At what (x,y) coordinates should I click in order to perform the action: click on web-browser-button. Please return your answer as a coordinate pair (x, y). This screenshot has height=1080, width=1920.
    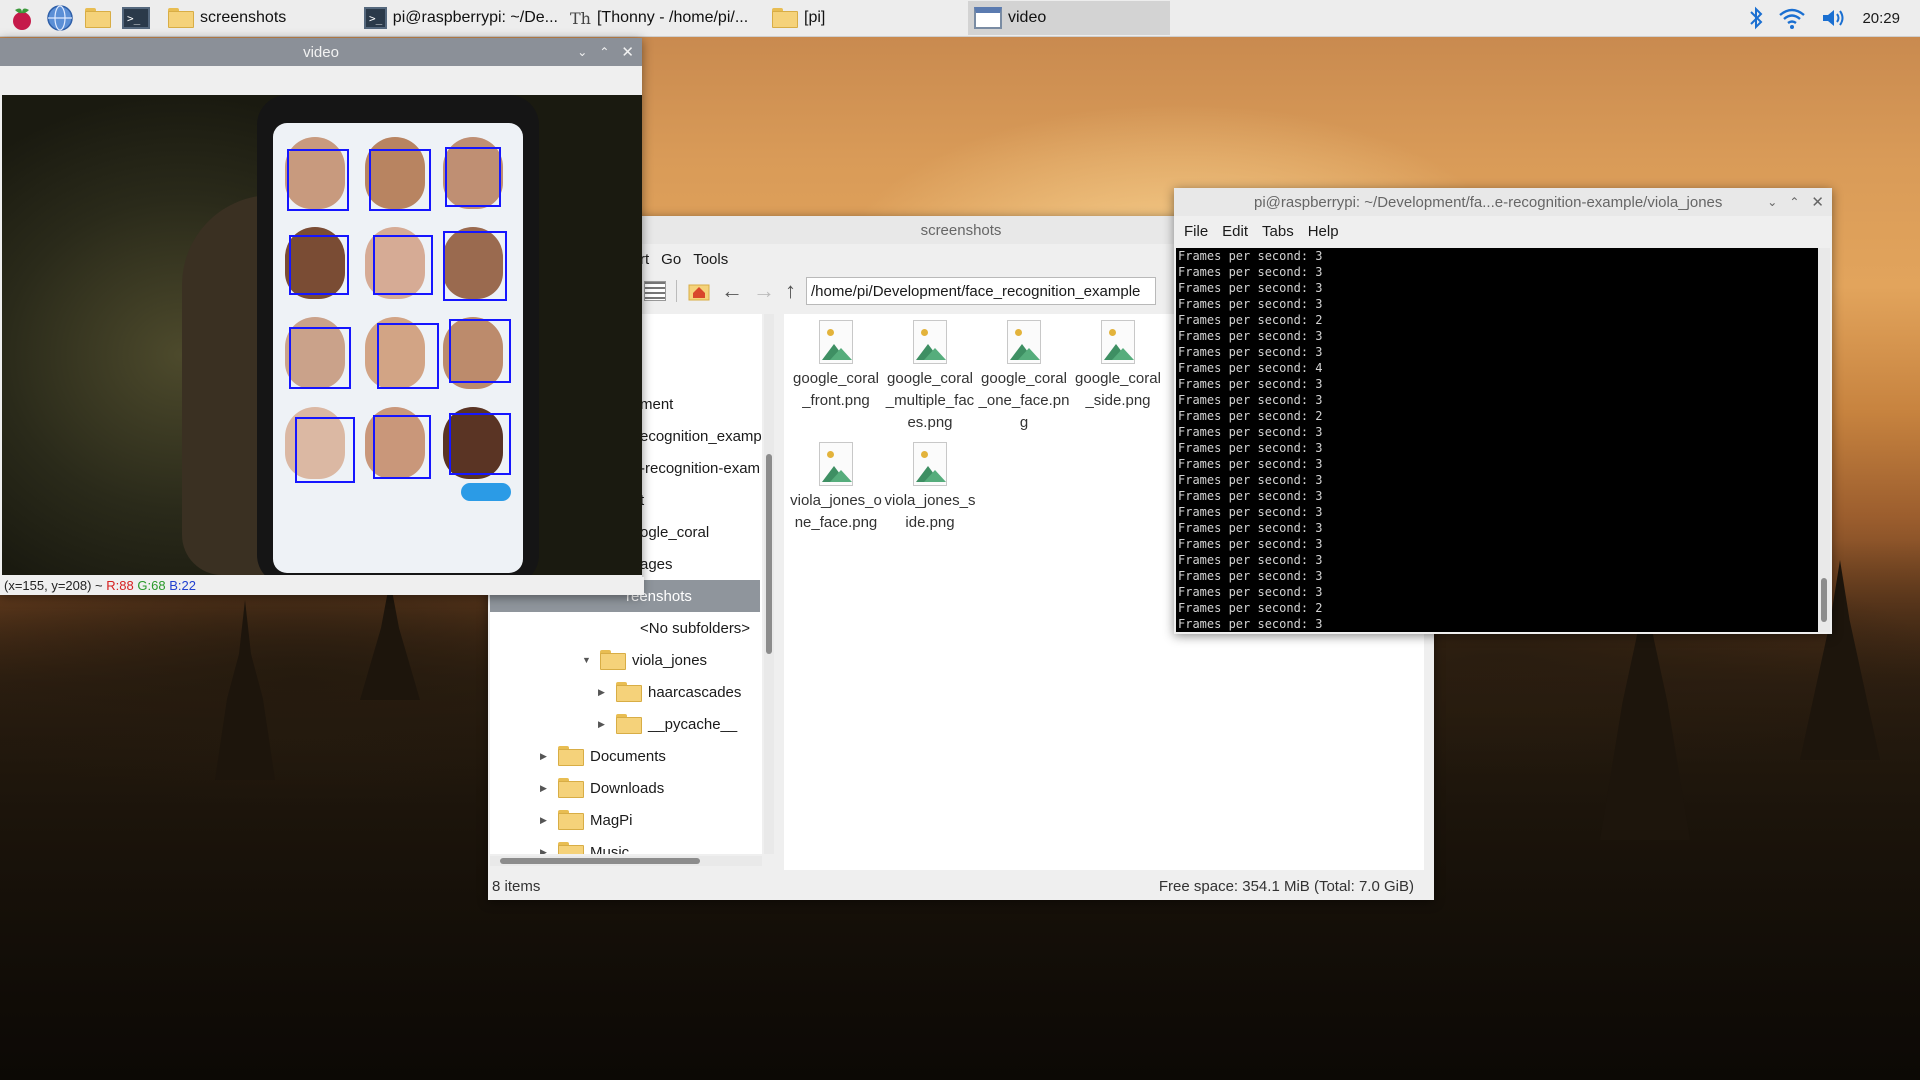
    Looking at the image, I should click on (60, 18).